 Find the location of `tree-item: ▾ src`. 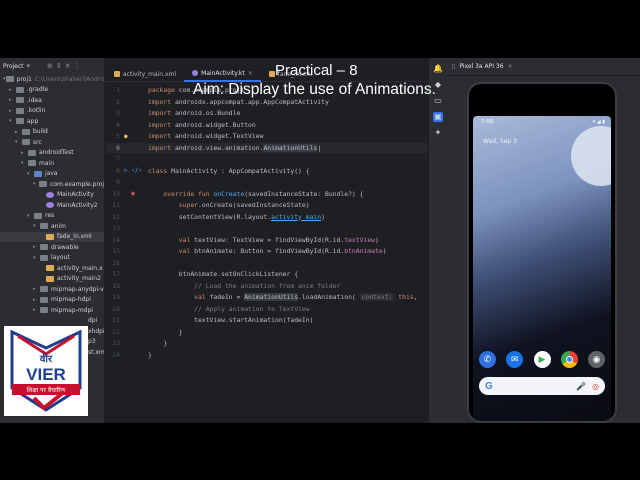

tree-item: ▾ src is located at coordinates (52, 142).